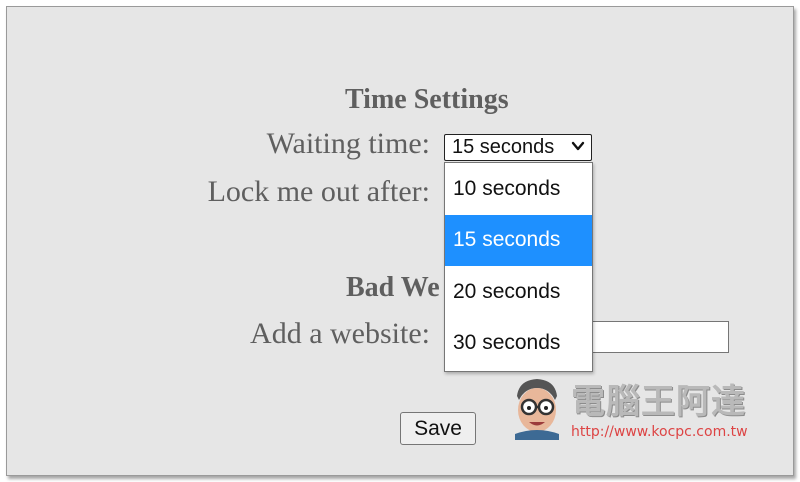 Image resolution: width=800 pixels, height=482 pixels. Describe the element at coordinates (518, 292) in the screenshot. I see `option-20-seconds: 20 seconds` at that location.